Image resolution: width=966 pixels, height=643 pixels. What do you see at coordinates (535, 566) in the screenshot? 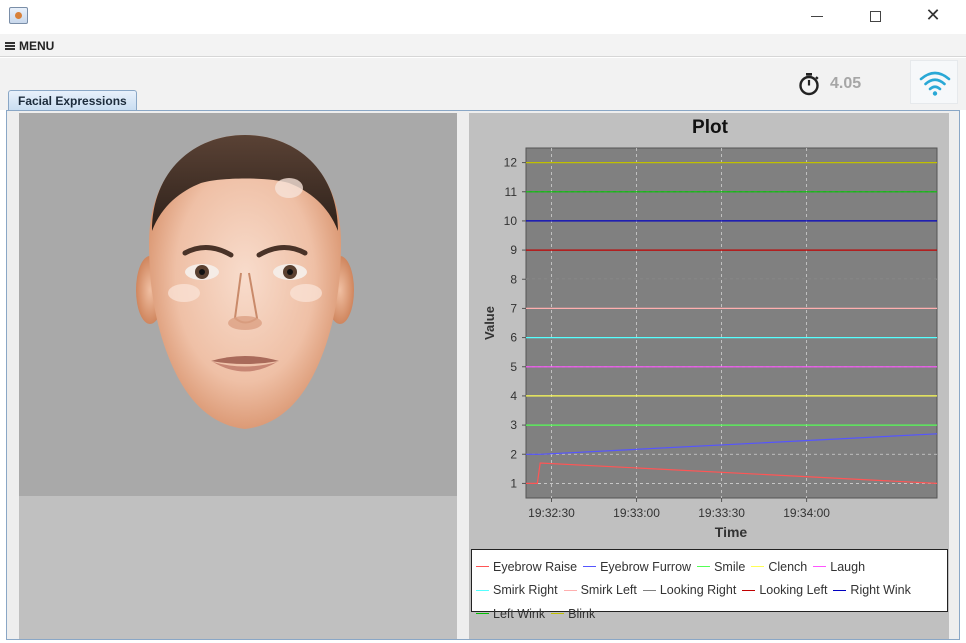
I see `legend-label: Eyebrow Raise` at bounding box center [535, 566].